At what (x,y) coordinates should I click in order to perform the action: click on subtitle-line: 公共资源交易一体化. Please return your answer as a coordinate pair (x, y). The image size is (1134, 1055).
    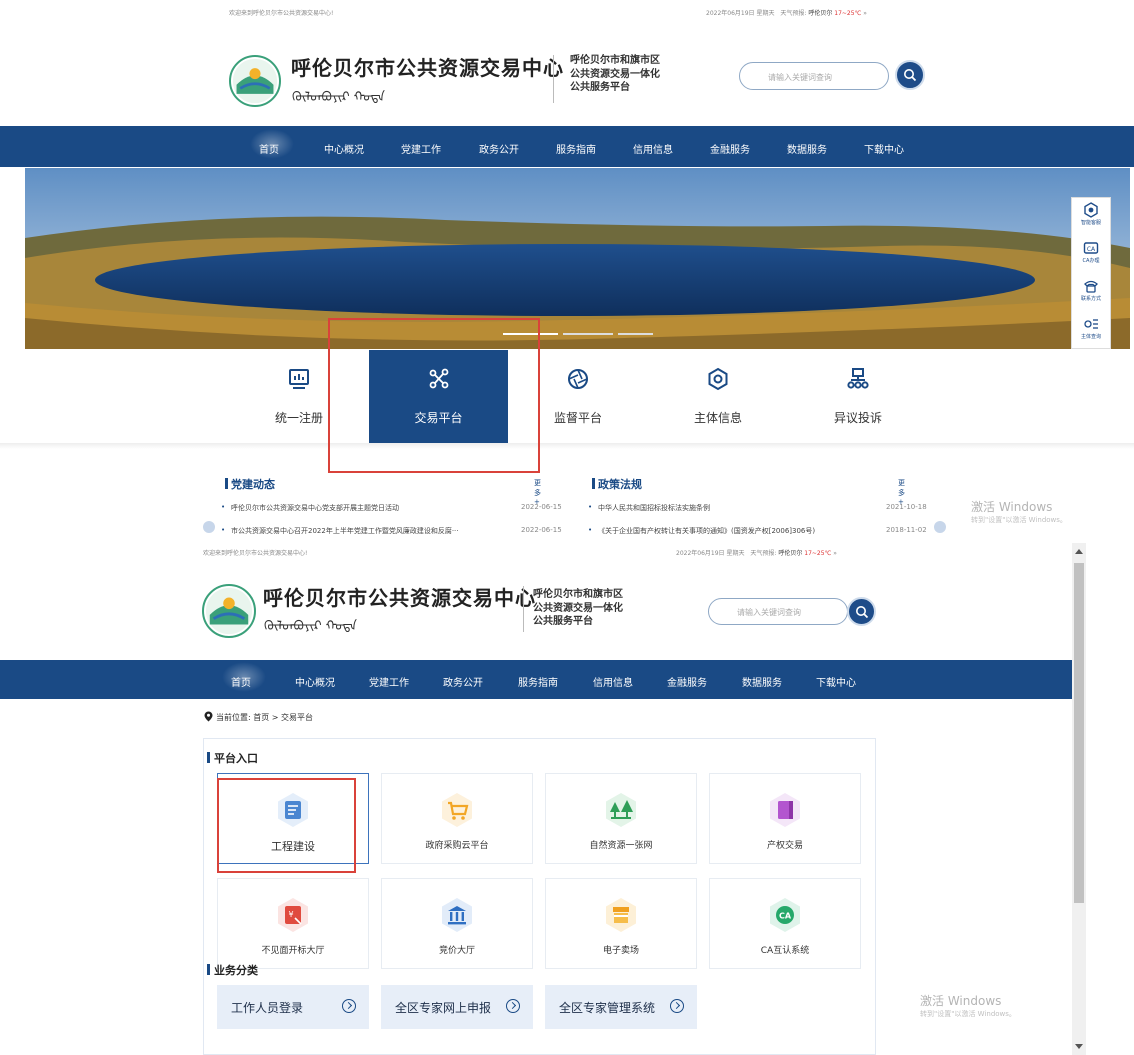
    Looking at the image, I should click on (615, 74).